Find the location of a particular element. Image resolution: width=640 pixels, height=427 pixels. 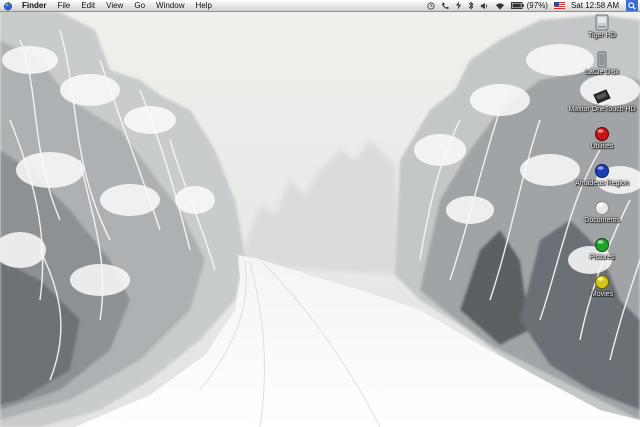

menu-go: Go is located at coordinates (139, 5).